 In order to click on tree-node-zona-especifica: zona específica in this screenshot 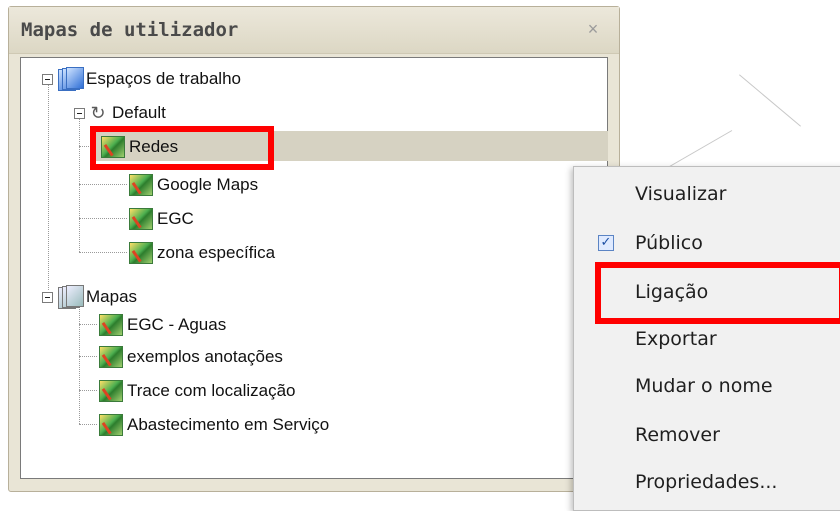, I will do `click(202, 253)`.